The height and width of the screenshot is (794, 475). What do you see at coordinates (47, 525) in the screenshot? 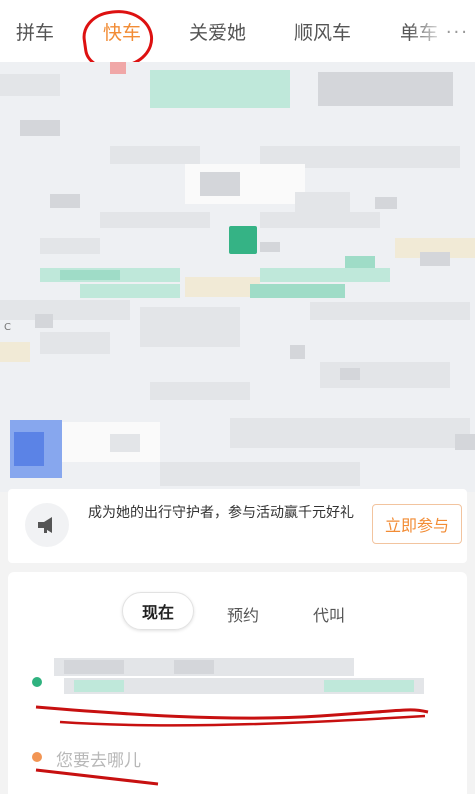
I see `megaphone-icon` at bounding box center [47, 525].